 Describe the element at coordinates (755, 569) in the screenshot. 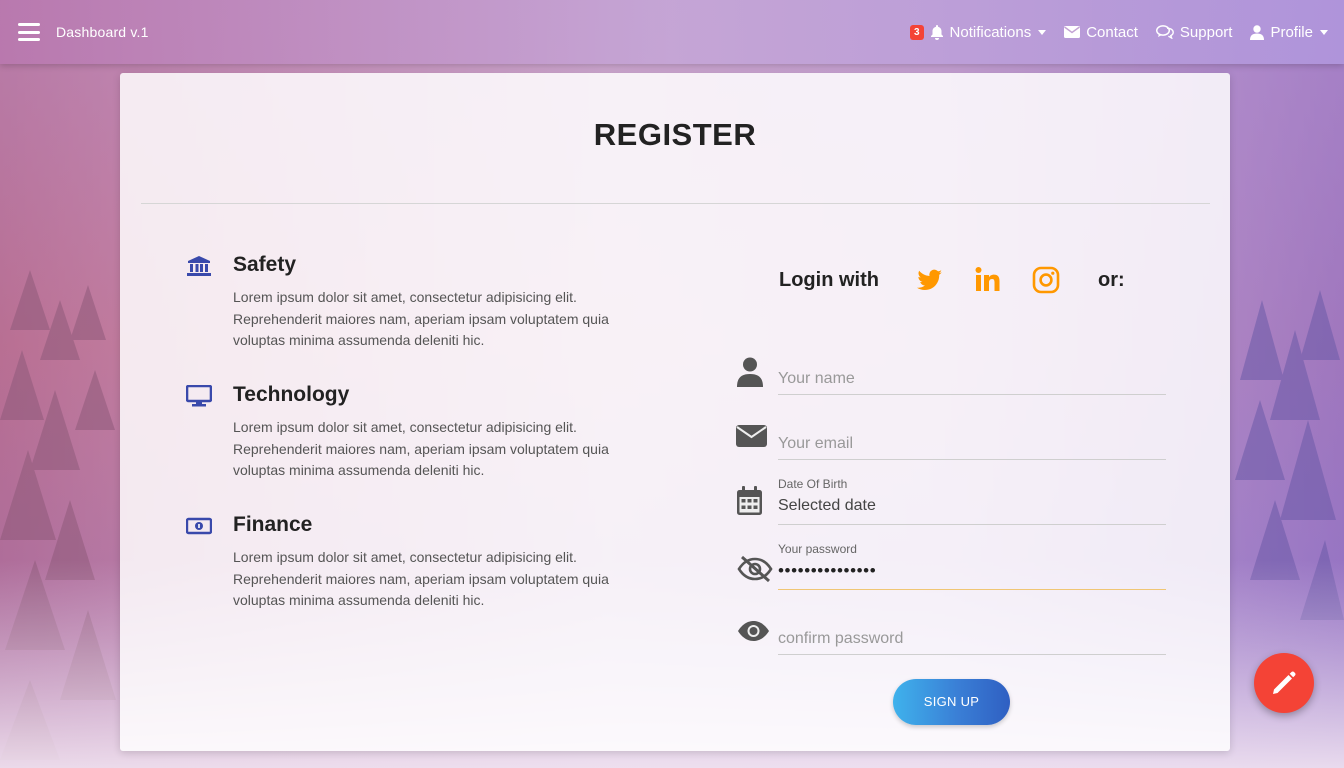

I see `eye-slash-icon` at that location.